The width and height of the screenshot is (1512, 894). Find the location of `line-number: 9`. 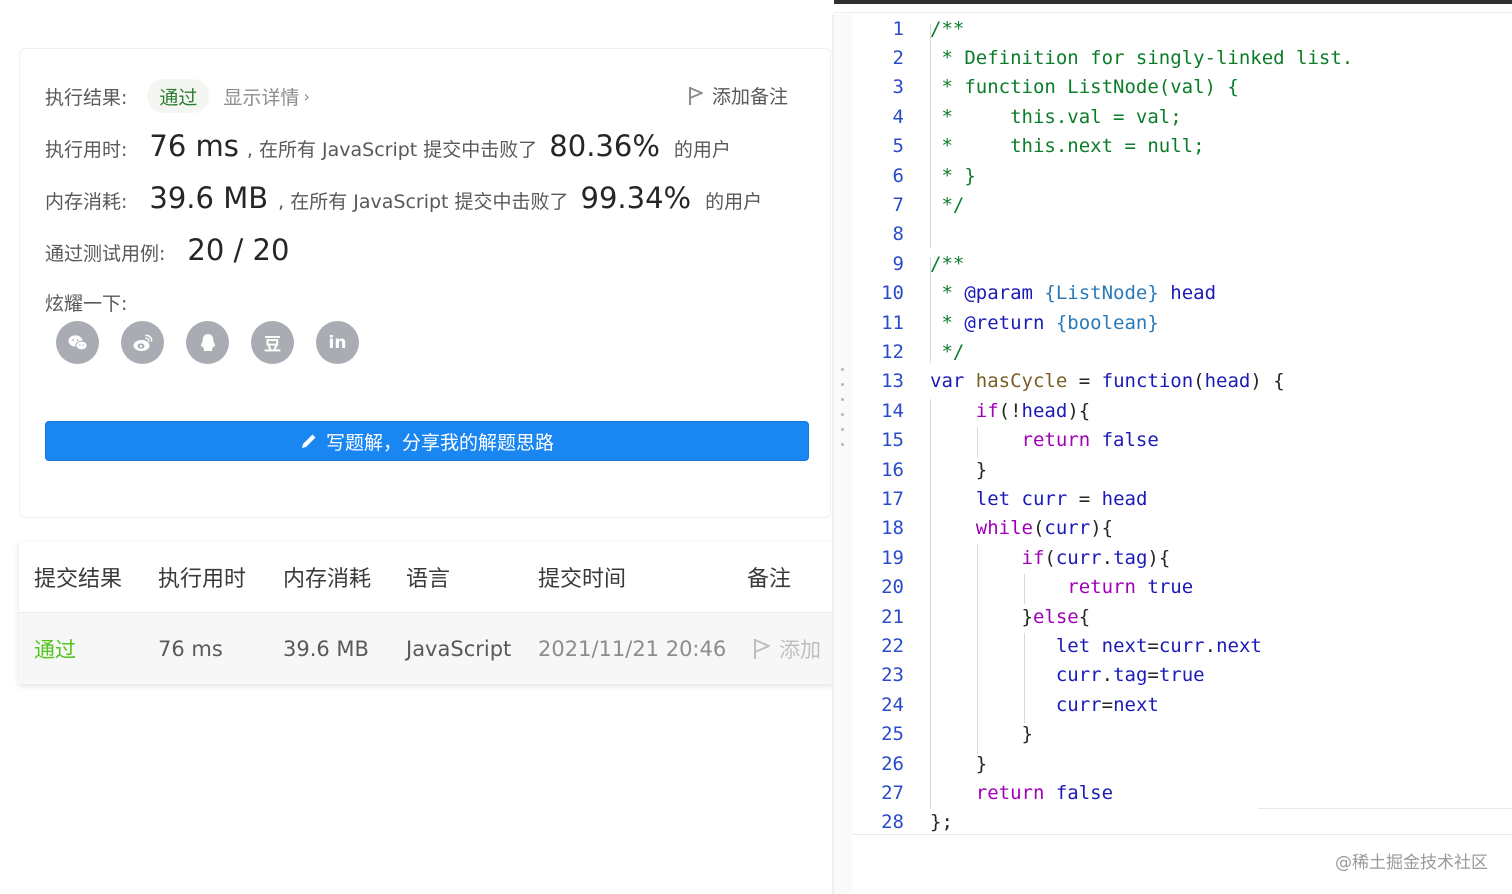

line-number: 9 is located at coordinates (898, 263).